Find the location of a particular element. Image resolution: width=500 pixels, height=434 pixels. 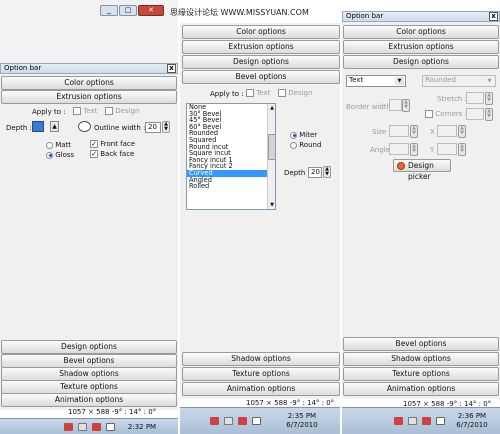

miter-radio: Miter is located at coordinates (303, 135).